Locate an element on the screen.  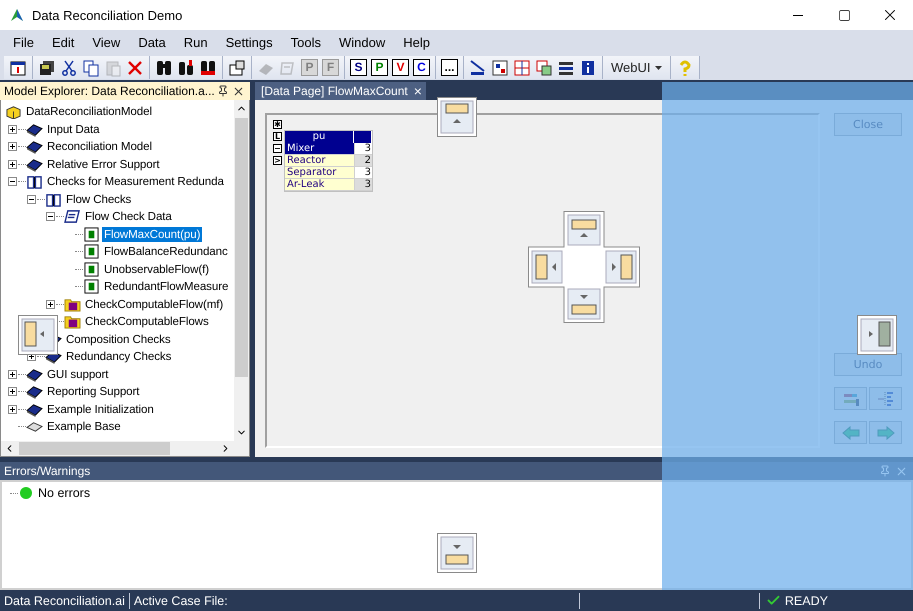
horizontal-scrollbar is located at coordinates (117, 448).